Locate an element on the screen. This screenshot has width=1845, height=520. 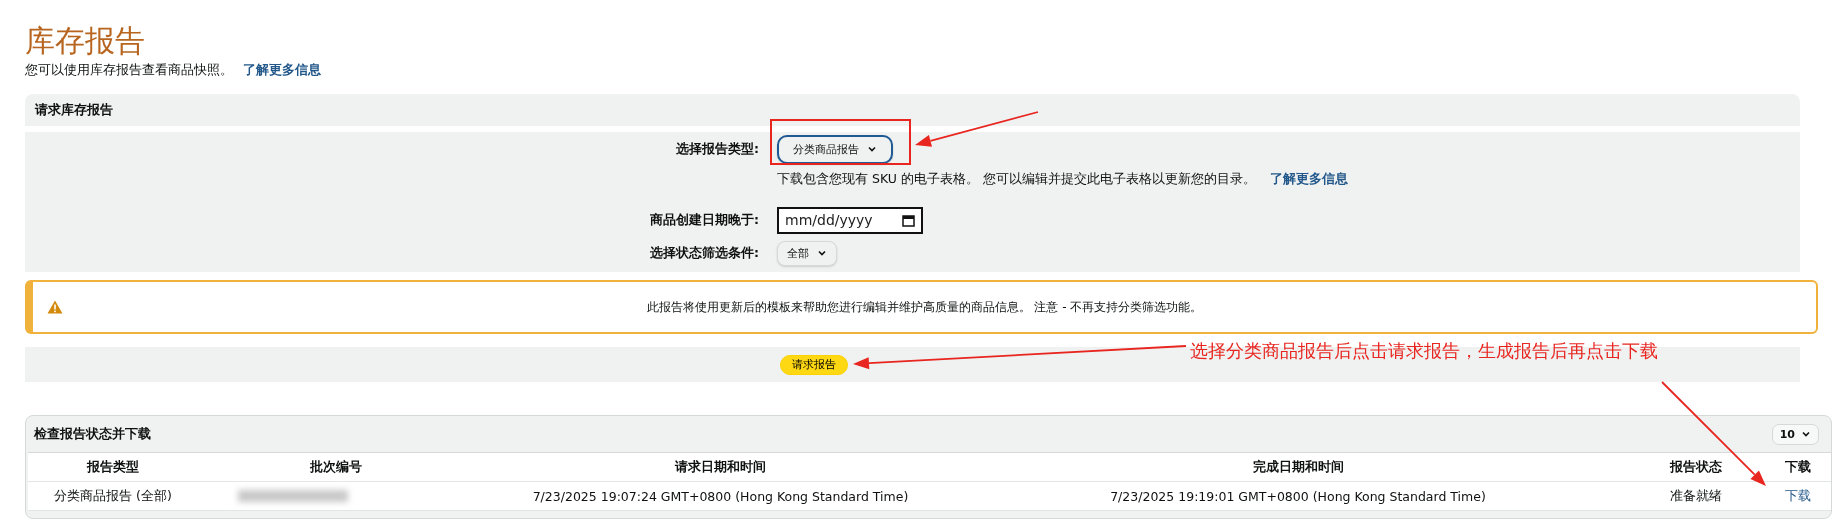
section-title: 检查报告状态并下载 is located at coordinates (92, 434).